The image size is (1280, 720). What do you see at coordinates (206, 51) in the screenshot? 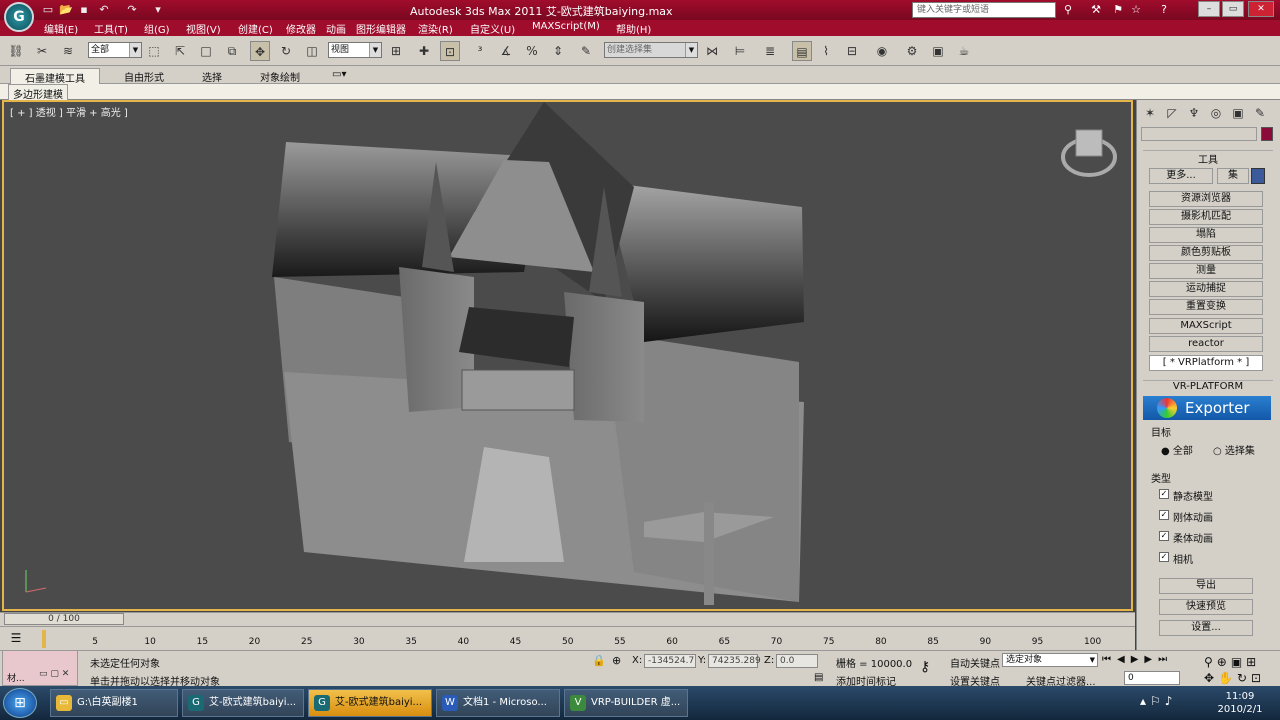
I see `rectangular-selection-icon: □` at bounding box center [206, 51].